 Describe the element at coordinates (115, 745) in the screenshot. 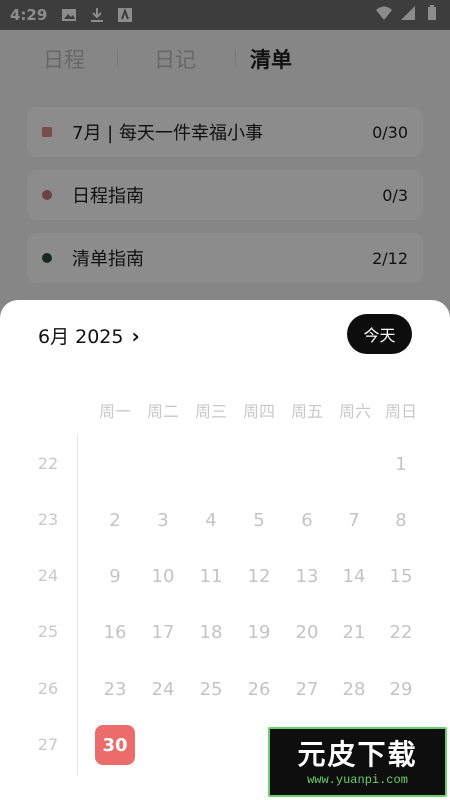

I see `selected-day-cell: 30` at that location.